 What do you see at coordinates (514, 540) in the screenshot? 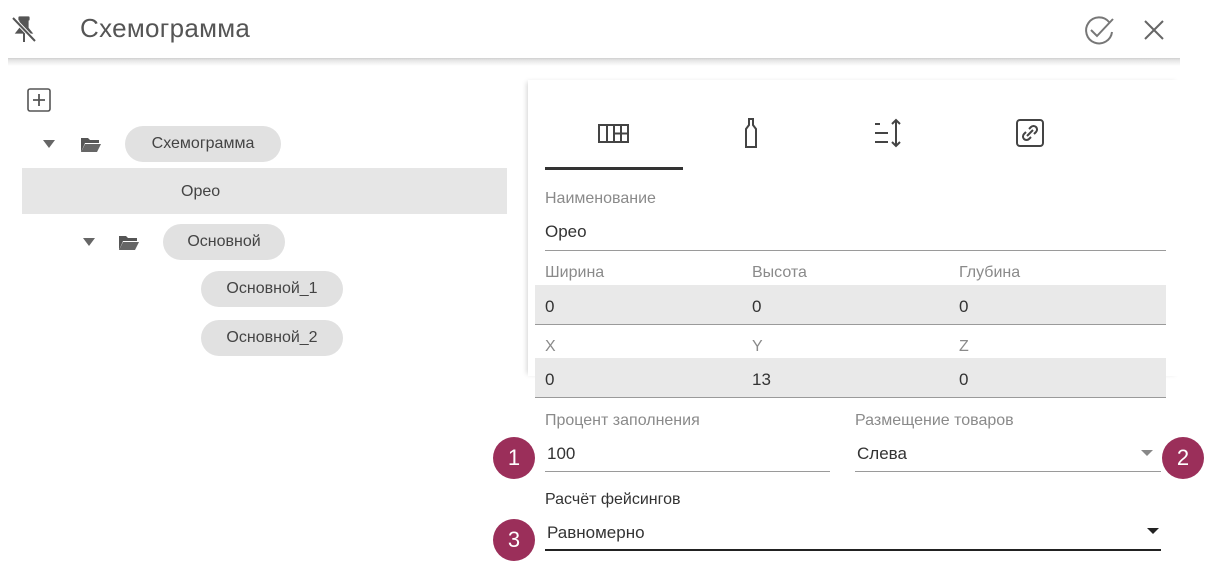
I see `callout-badge: 3` at bounding box center [514, 540].